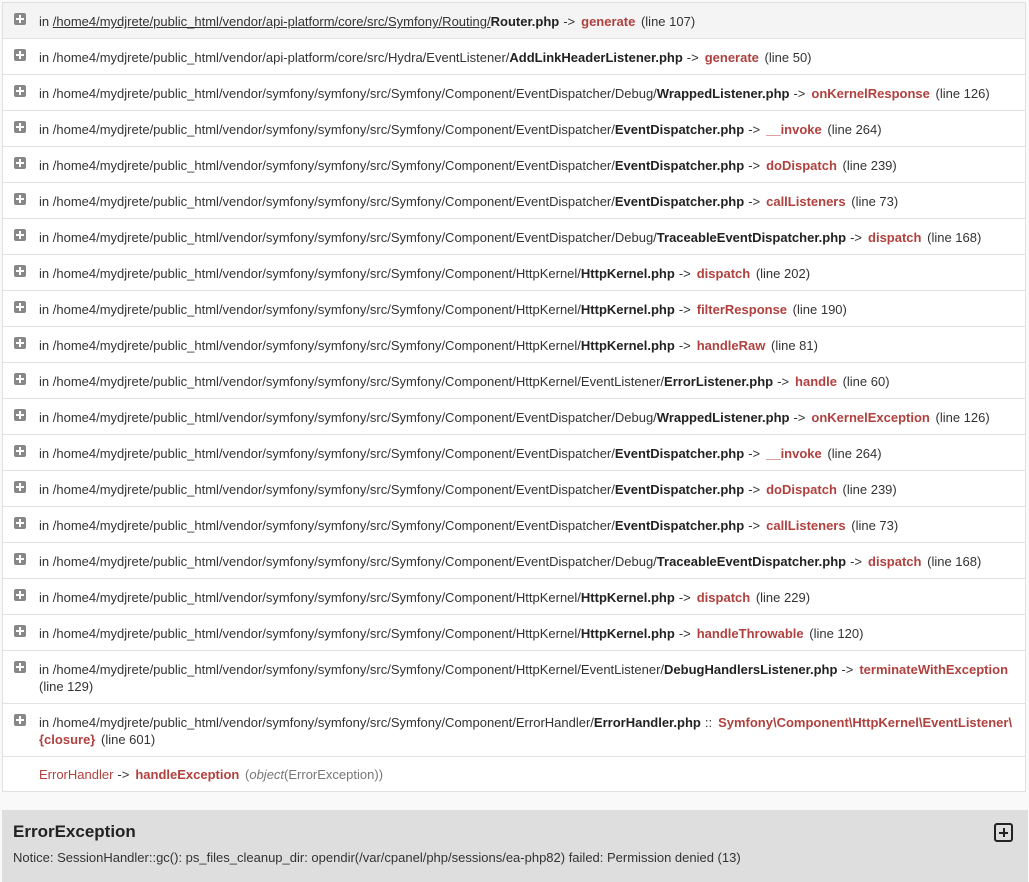  I want to click on trace-line-number: (line 129), so click(66, 686).